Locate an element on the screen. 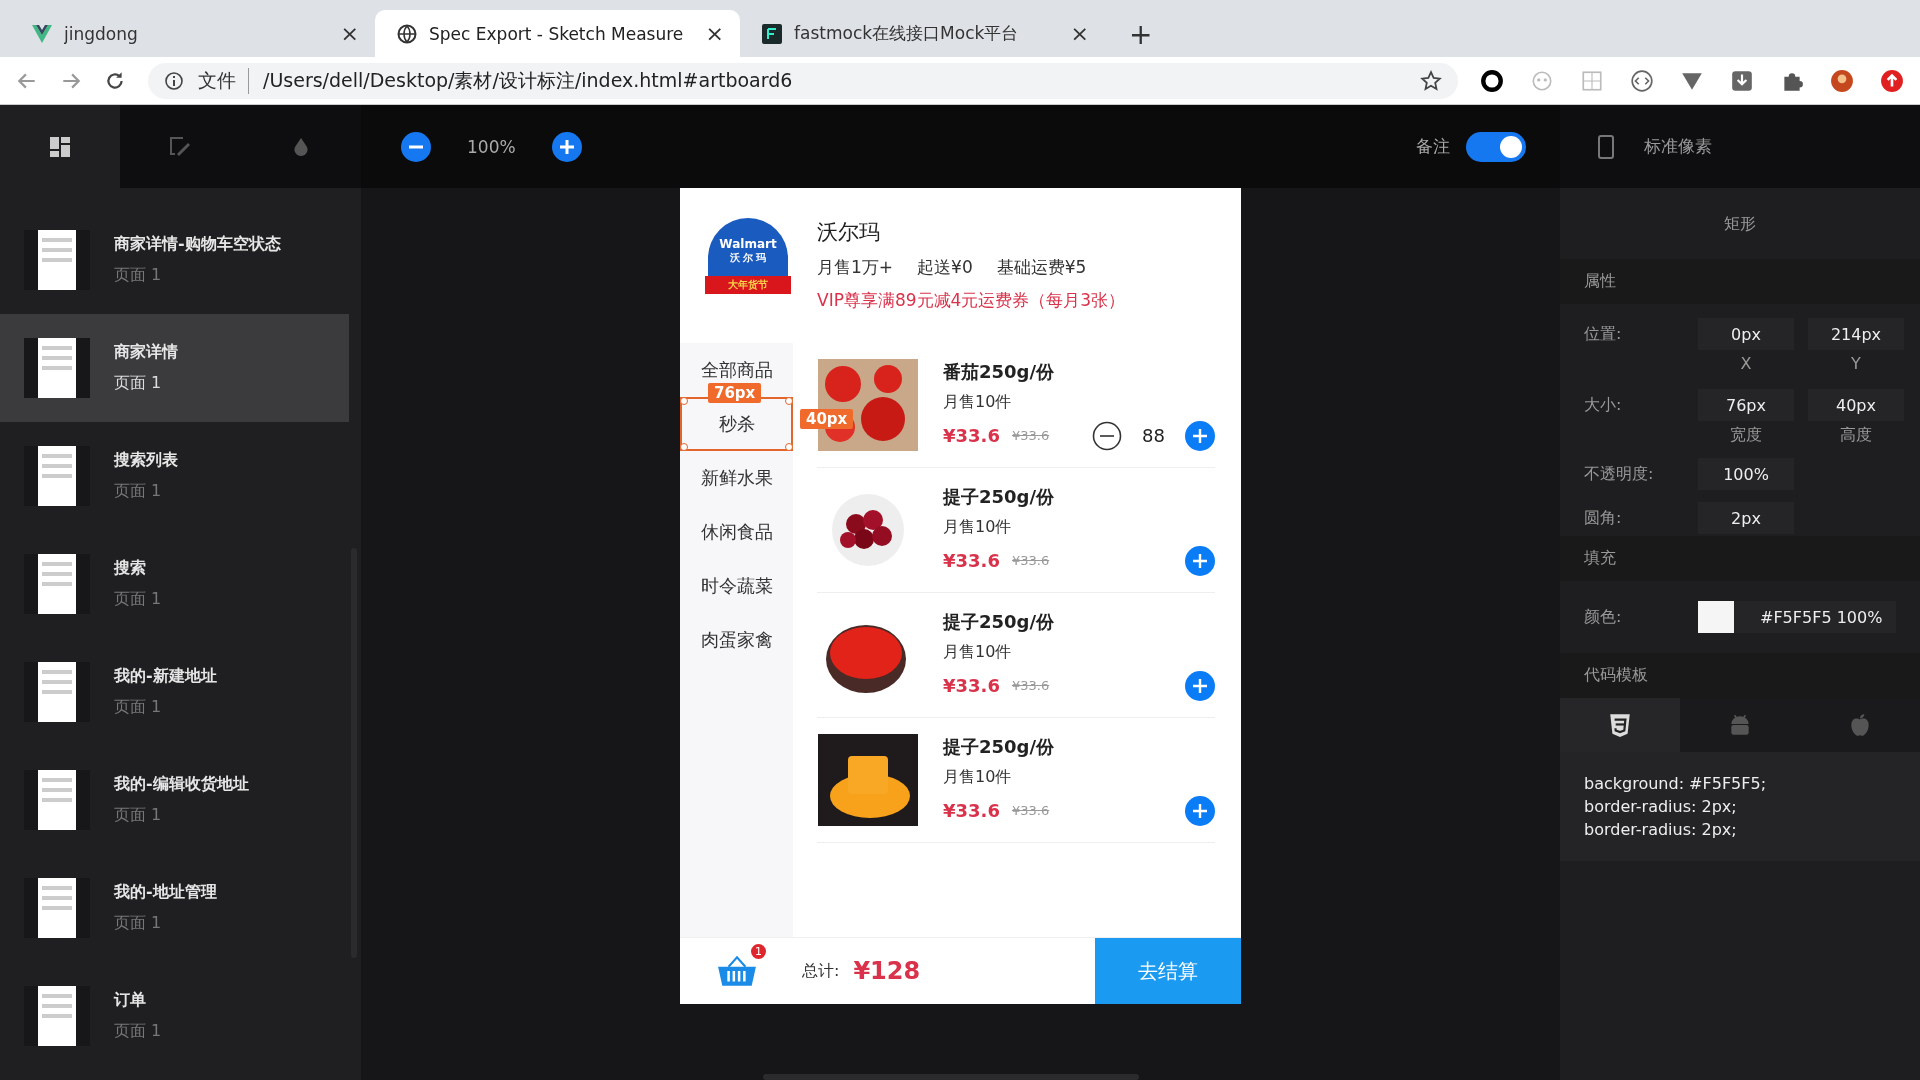 The height and width of the screenshot is (1080, 1920). width-measure-tooltip: 76px is located at coordinates (735, 393).